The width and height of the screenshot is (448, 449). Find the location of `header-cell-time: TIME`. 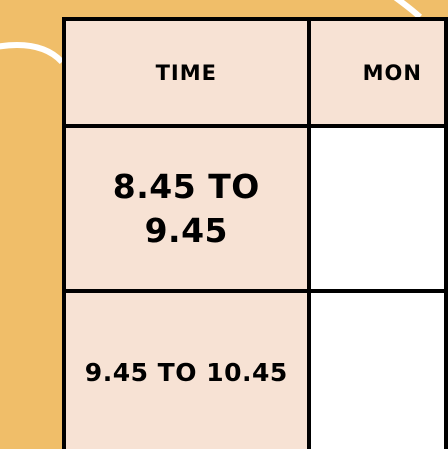

header-cell-time: TIME is located at coordinates (186, 72).